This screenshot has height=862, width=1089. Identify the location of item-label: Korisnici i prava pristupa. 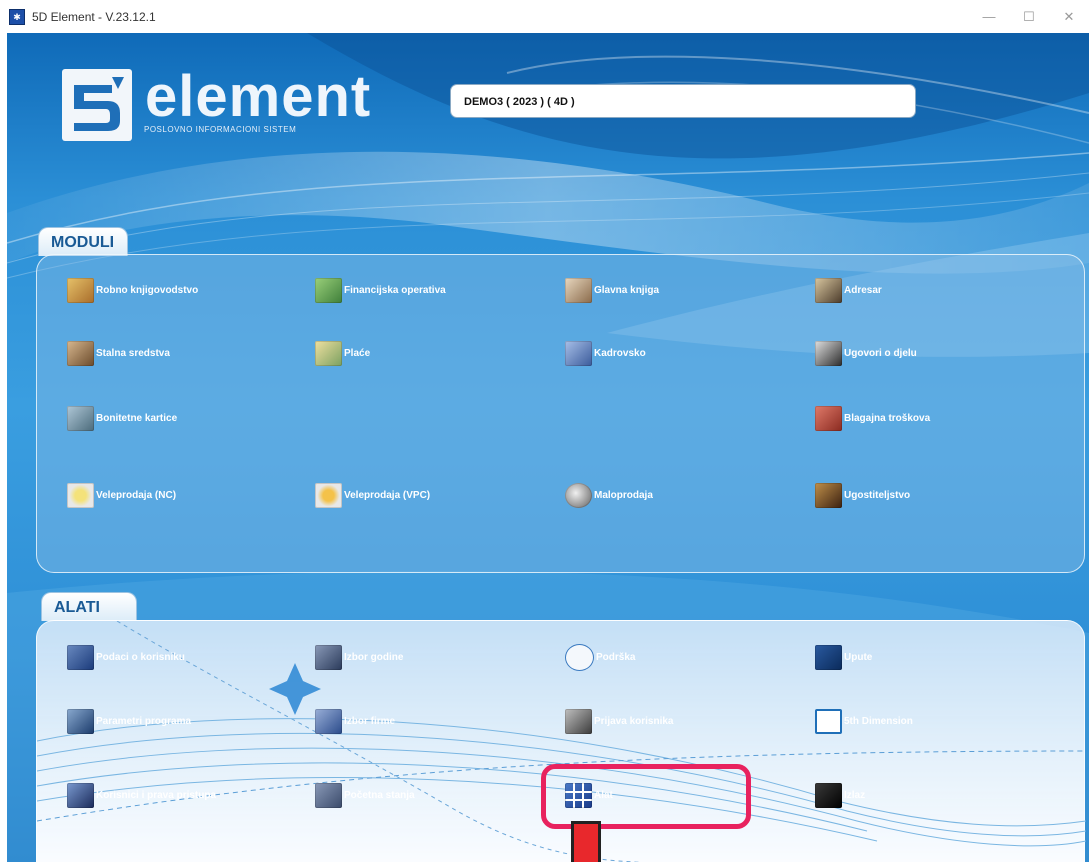
(156, 795).